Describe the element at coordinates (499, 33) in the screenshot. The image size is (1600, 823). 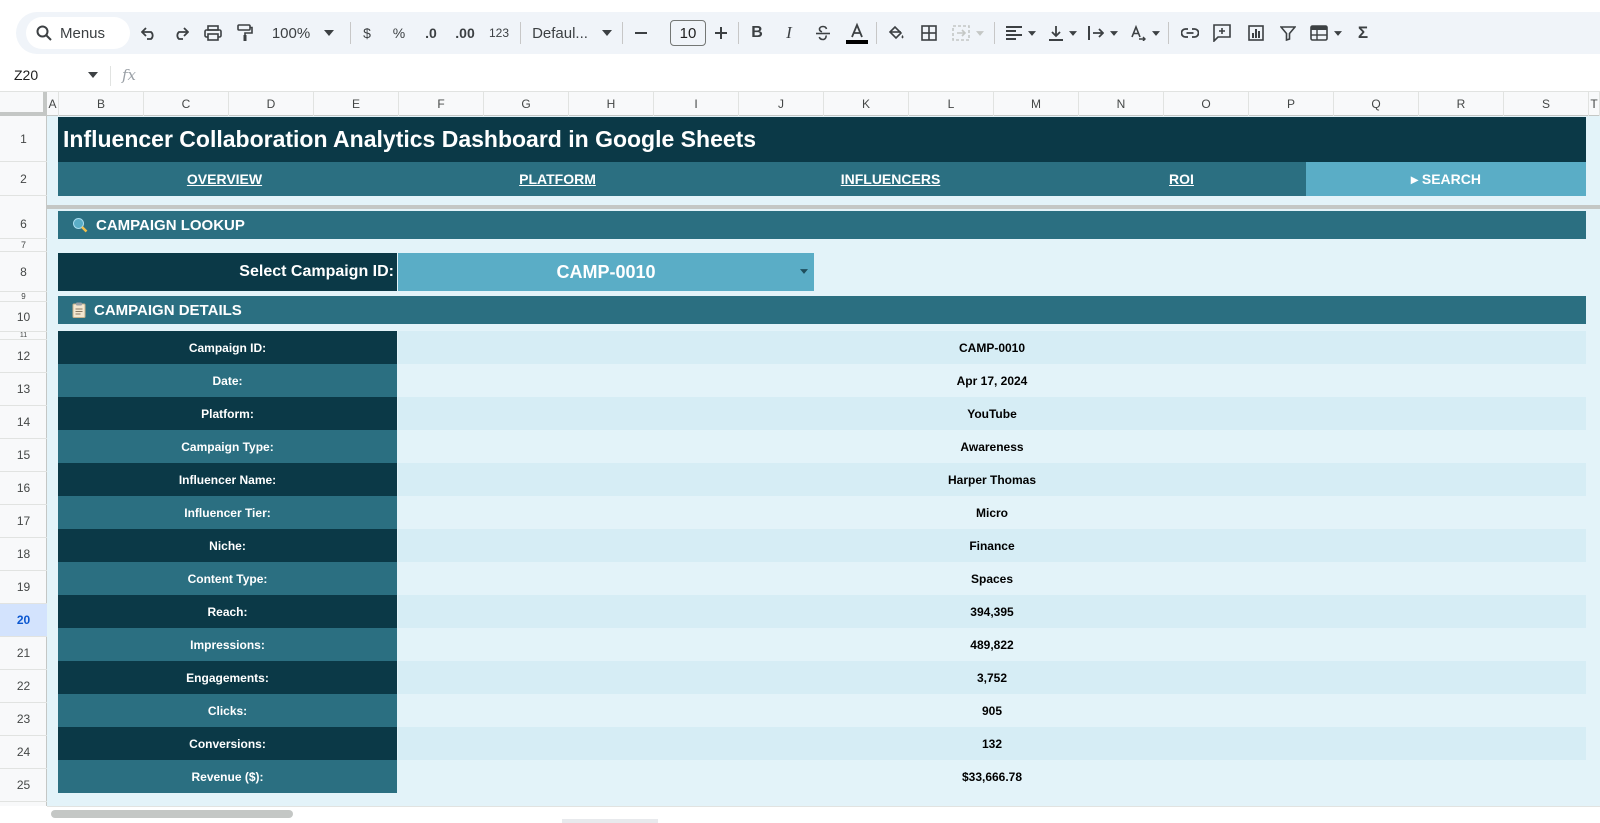
I see `number-format-button: 123` at that location.